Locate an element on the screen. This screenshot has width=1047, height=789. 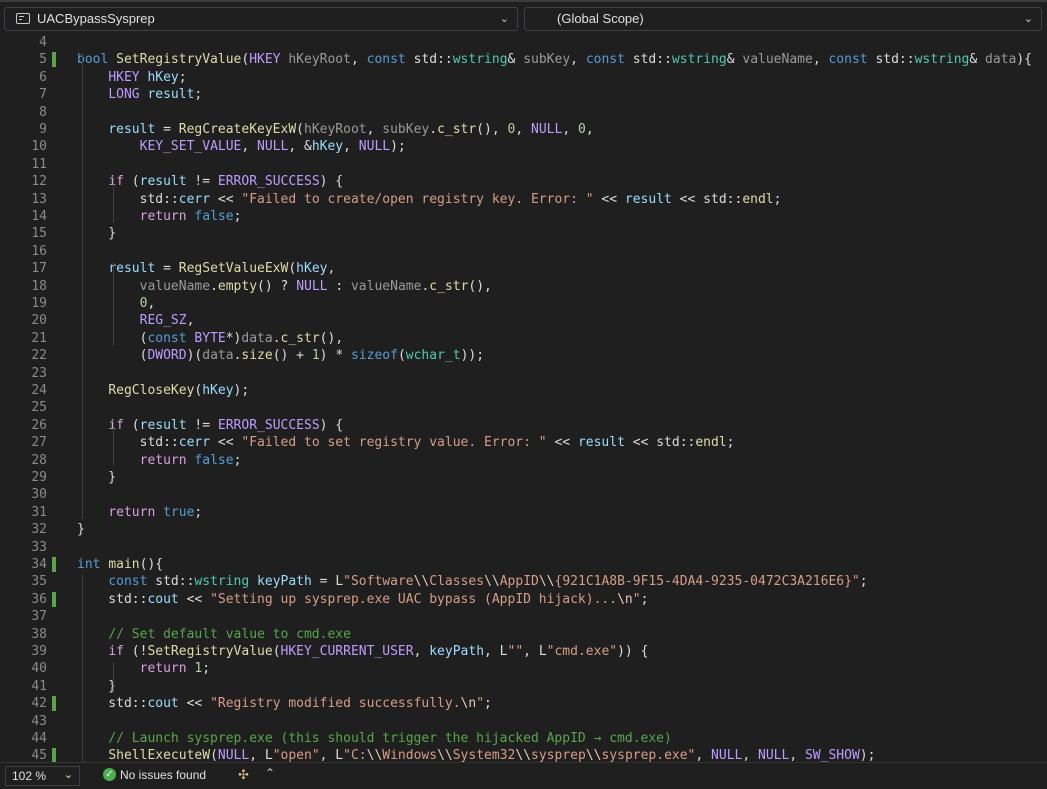
line-number: 41 is located at coordinates (39, 686).